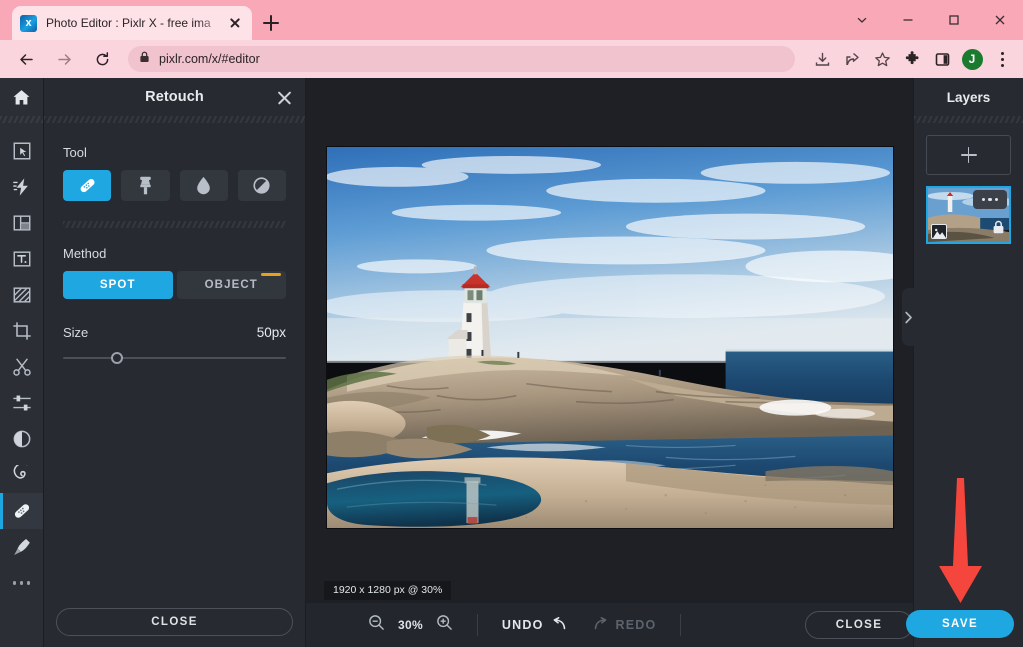 This screenshot has width=1023, height=647. Describe the element at coordinates (968, 183) in the screenshot. I see `layers-list` at that location.